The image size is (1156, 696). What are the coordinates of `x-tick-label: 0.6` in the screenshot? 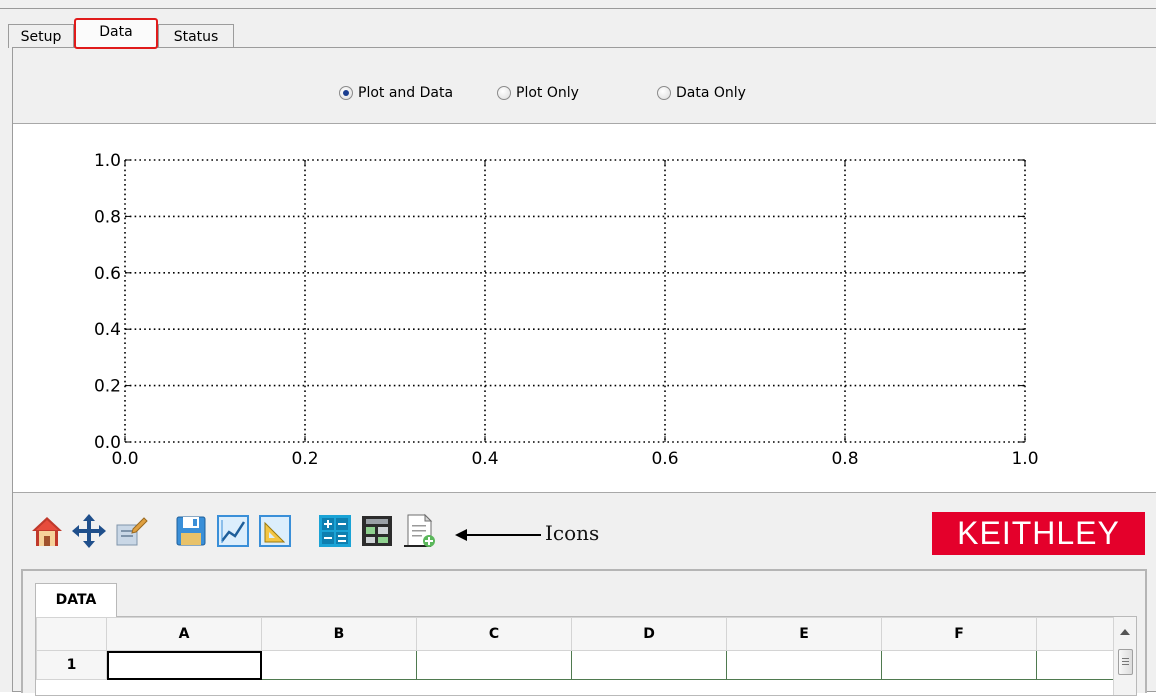 It's located at (664, 459).